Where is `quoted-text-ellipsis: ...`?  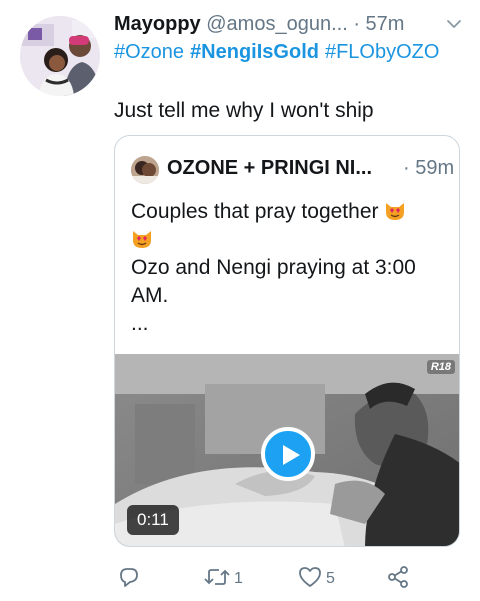
quoted-text-ellipsis: ... is located at coordinates (140, 323).